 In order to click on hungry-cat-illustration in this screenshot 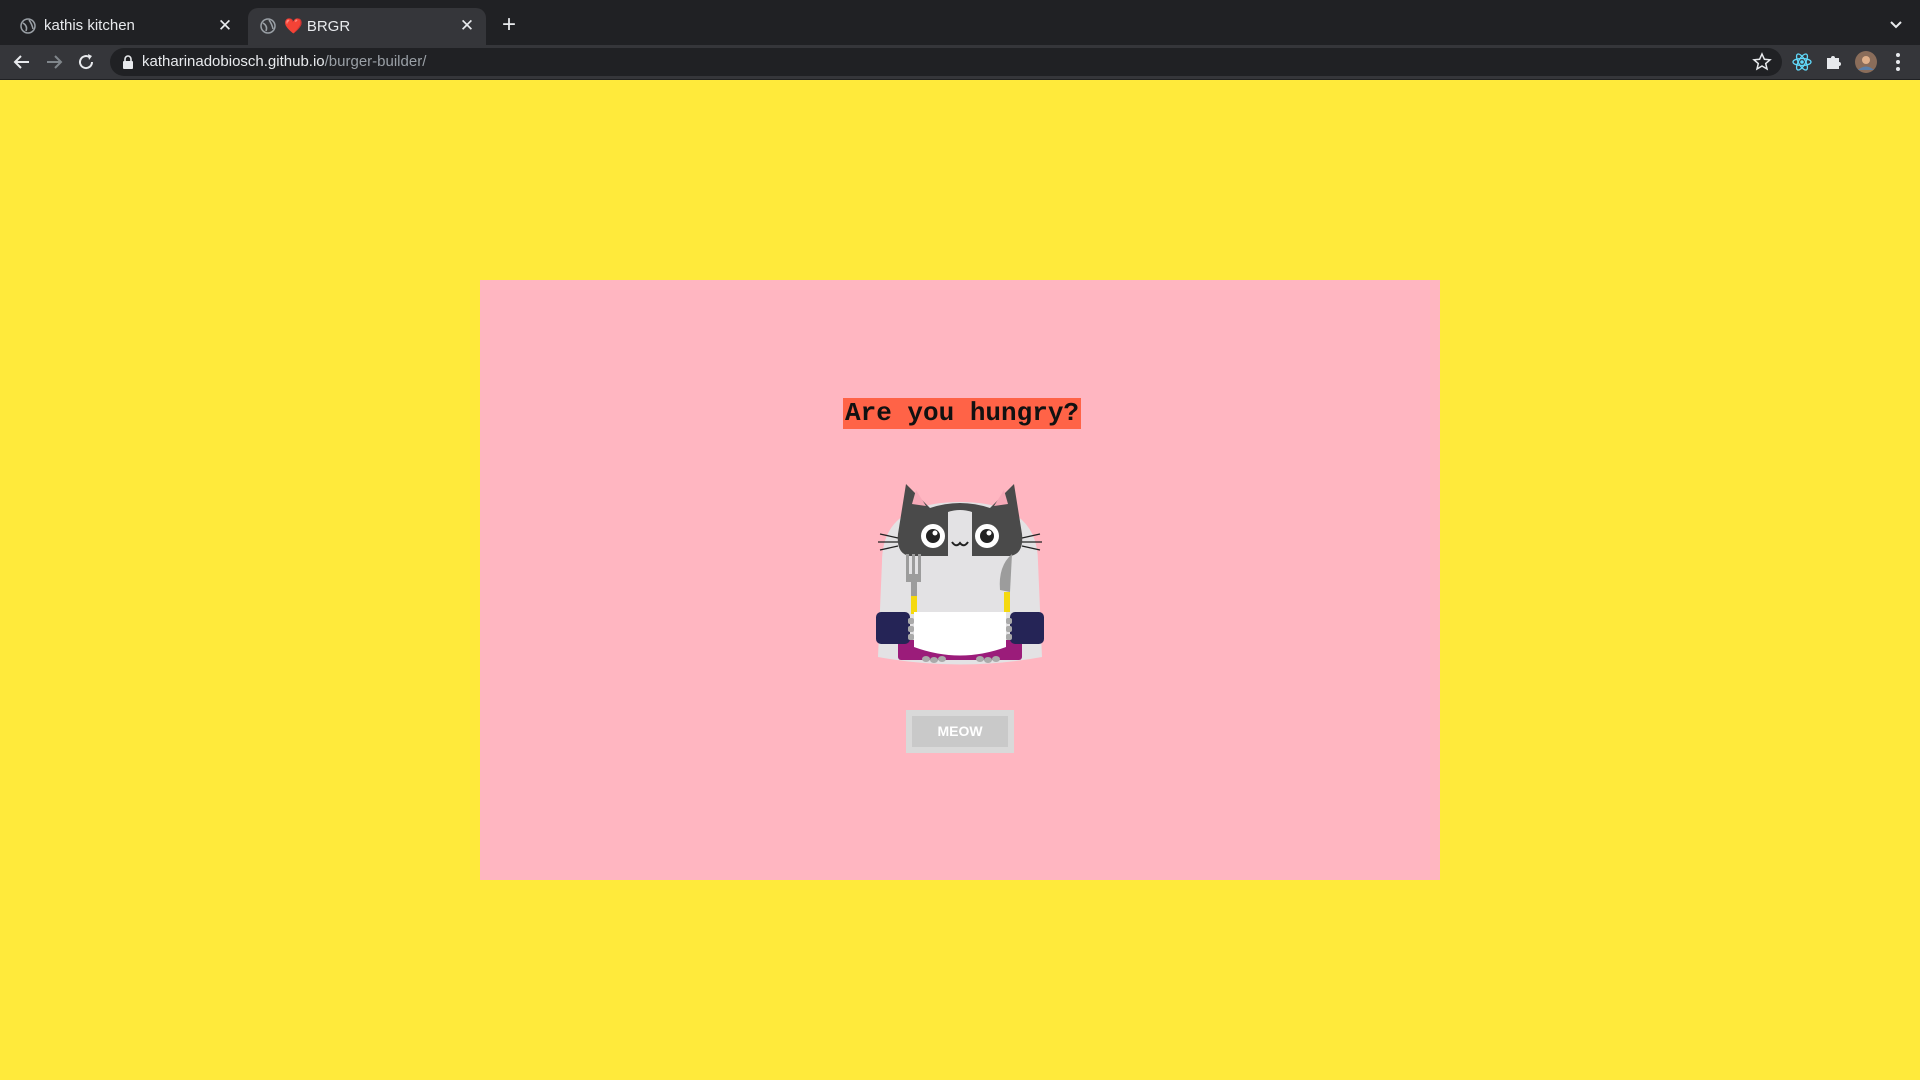, I will do `click(960, 574)`.